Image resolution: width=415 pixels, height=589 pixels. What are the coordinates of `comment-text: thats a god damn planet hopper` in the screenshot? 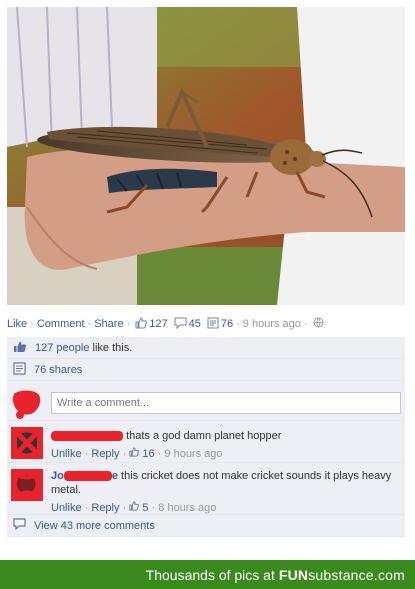 It's located at (204, 436).